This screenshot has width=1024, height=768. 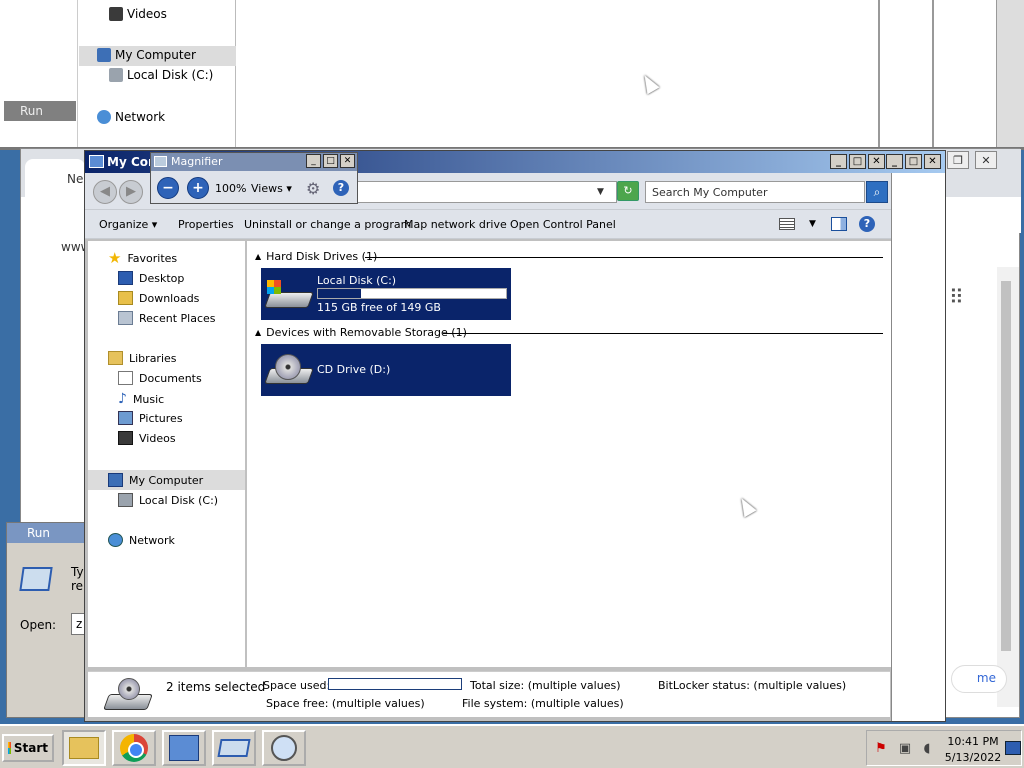 I want to click on zoom-in-button: +, so click(x=198, y=188).